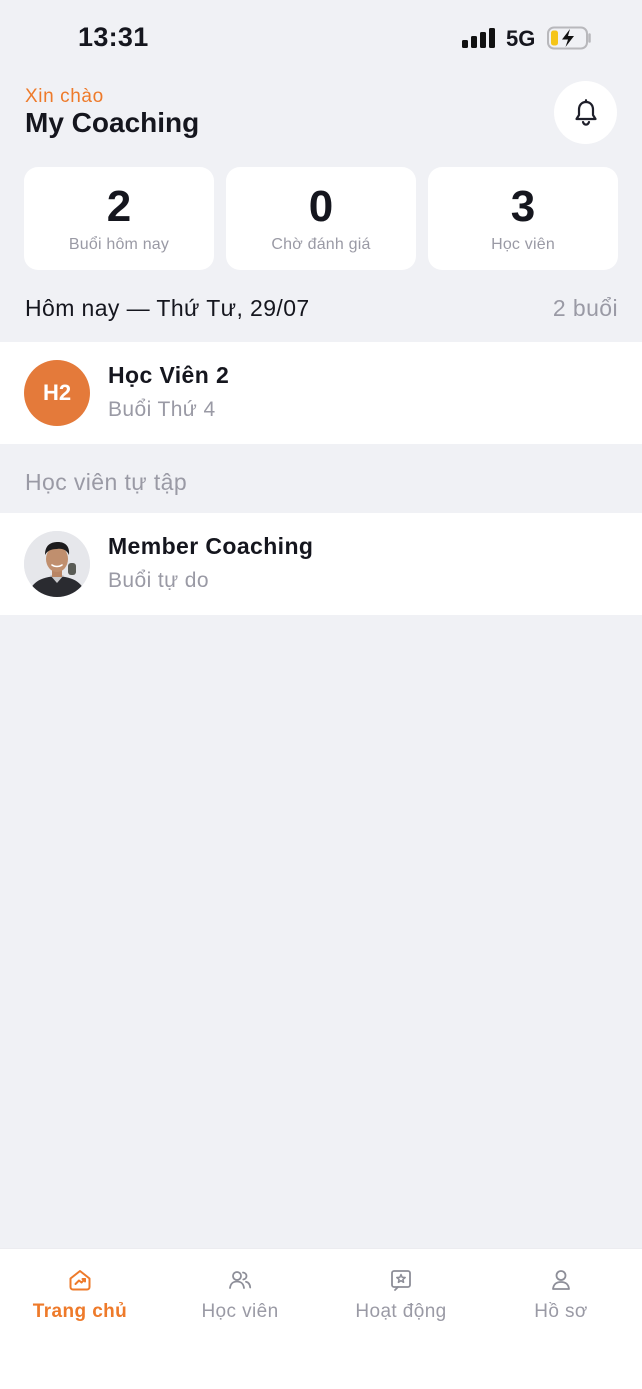 The image size is (642, 1389). Describe the element at coordinates (585, 308) in the screenshot. I see `today-session-count: 2 buổi` at that location.